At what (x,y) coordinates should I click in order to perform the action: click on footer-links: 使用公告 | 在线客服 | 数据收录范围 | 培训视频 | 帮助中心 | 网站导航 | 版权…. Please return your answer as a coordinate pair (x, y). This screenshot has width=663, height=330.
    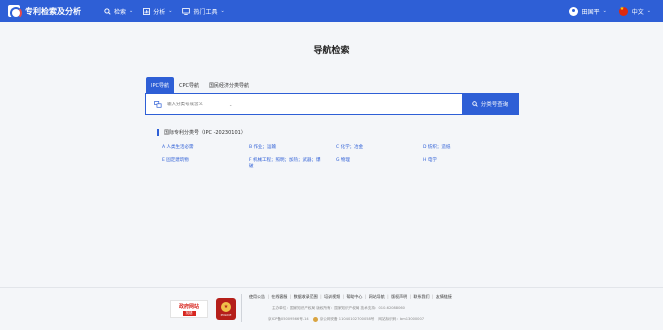
    Looking at the image, I should click on (350, 297).